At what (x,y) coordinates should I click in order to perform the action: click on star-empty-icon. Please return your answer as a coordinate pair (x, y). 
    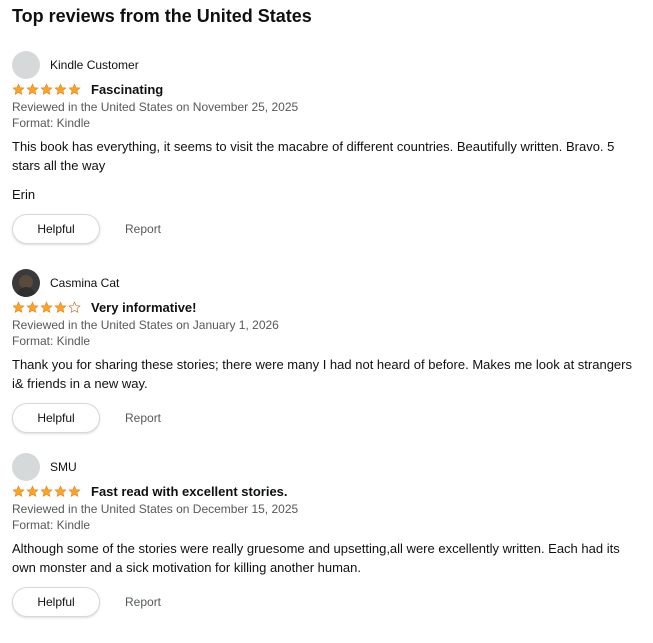
    Looking at the image, I should click on (74, 307).